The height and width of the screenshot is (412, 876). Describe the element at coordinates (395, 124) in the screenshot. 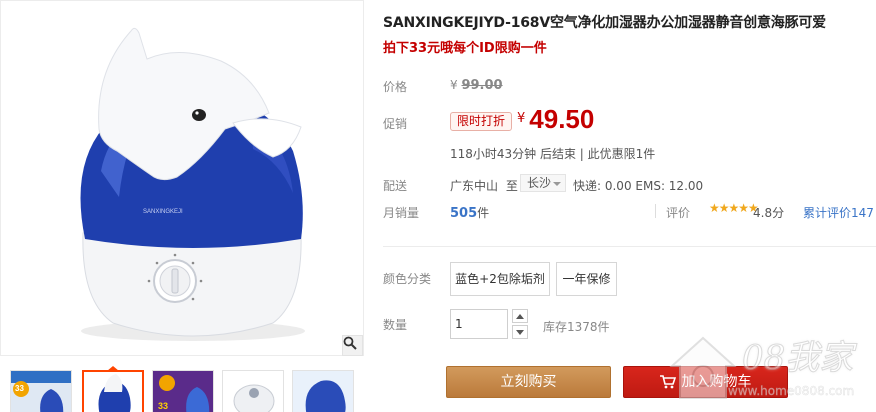

I see `promo-label: 促销` at that location.